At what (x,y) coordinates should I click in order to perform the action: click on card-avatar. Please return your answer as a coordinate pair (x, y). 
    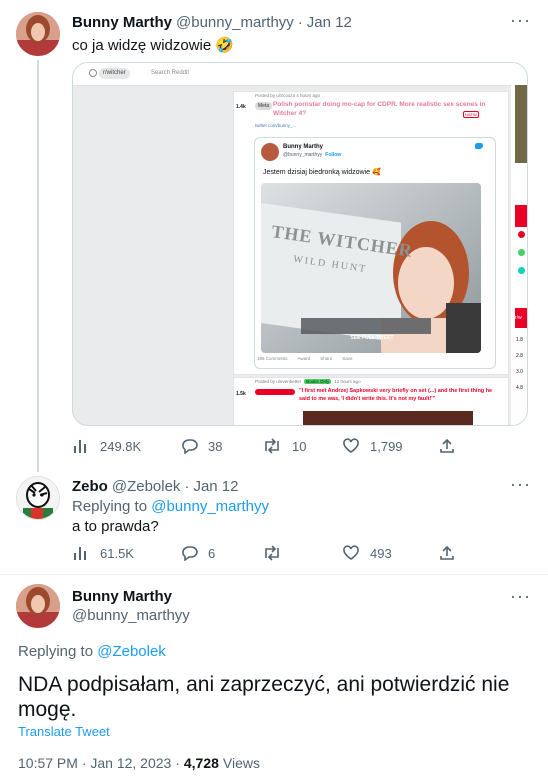
    Looking at the image, I should click on (270, 152).